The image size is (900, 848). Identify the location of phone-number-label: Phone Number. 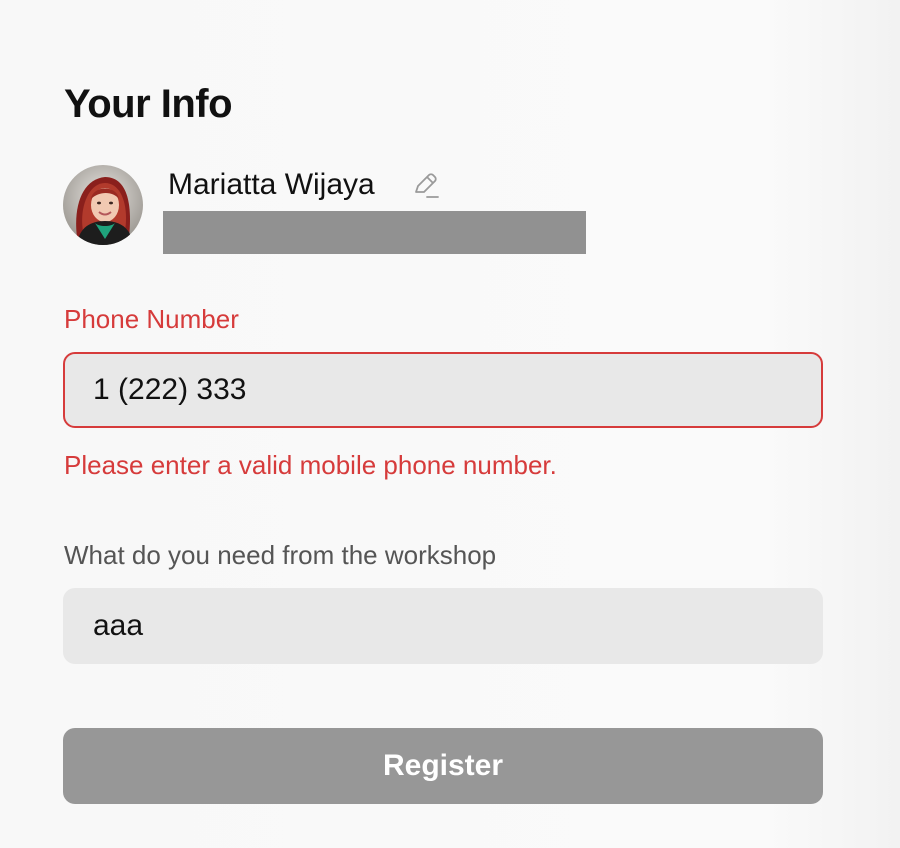
(151, 319).